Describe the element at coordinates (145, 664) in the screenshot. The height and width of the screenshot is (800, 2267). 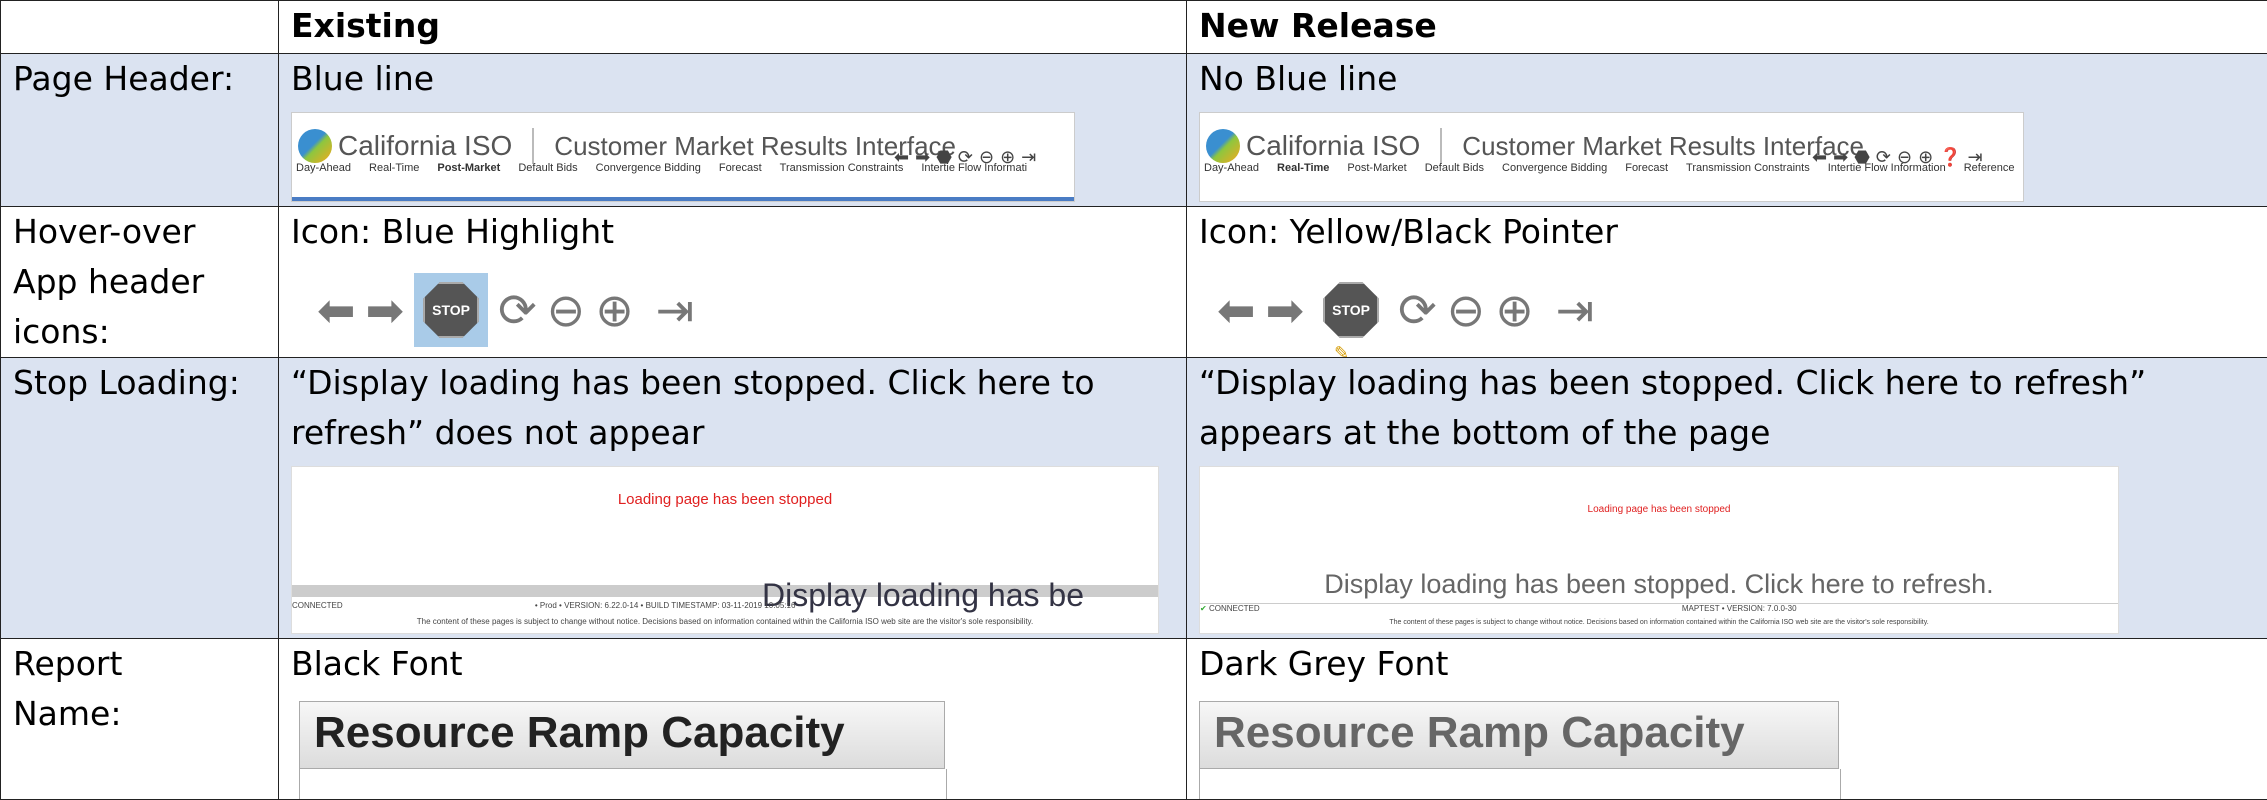
I see `report-label-line-1: Report` at that location.